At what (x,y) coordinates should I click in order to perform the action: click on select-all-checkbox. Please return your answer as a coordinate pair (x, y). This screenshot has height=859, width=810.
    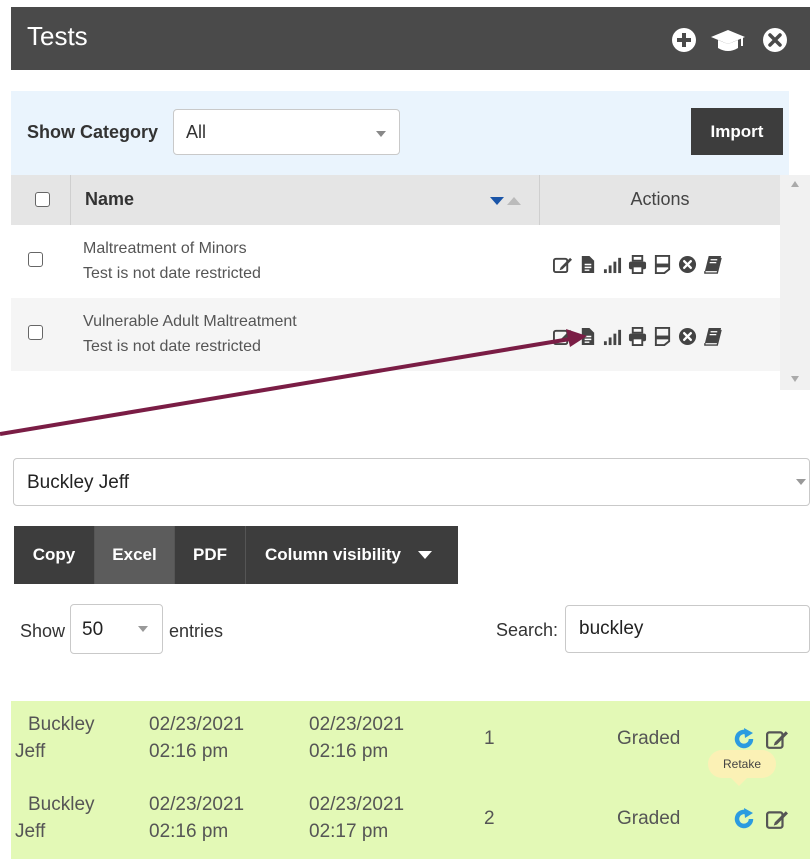
    Looking at the image, I should click on (42, 199).